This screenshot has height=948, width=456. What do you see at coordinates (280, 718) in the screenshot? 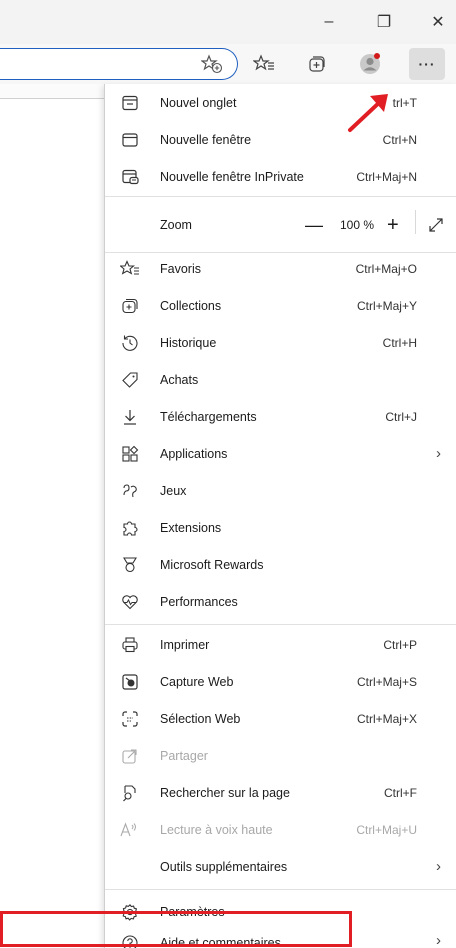
I see `menu-item-web-select: Sélection Web Ctrl+Maj+X` at bounding box center [280, 718].